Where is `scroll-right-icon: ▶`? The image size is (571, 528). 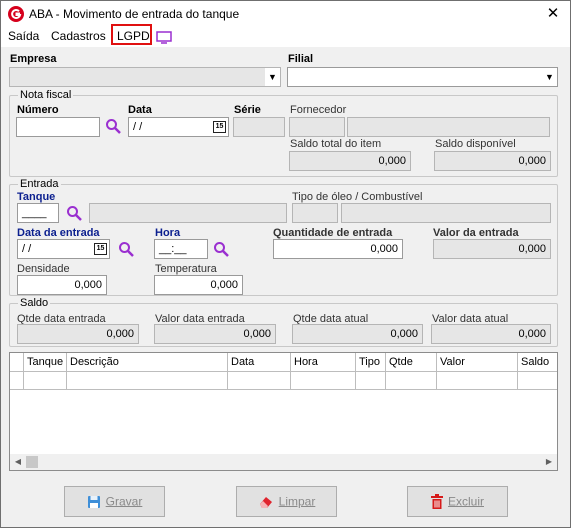
scroll-right-icon: ▶ is located at coordinates (549, 462).